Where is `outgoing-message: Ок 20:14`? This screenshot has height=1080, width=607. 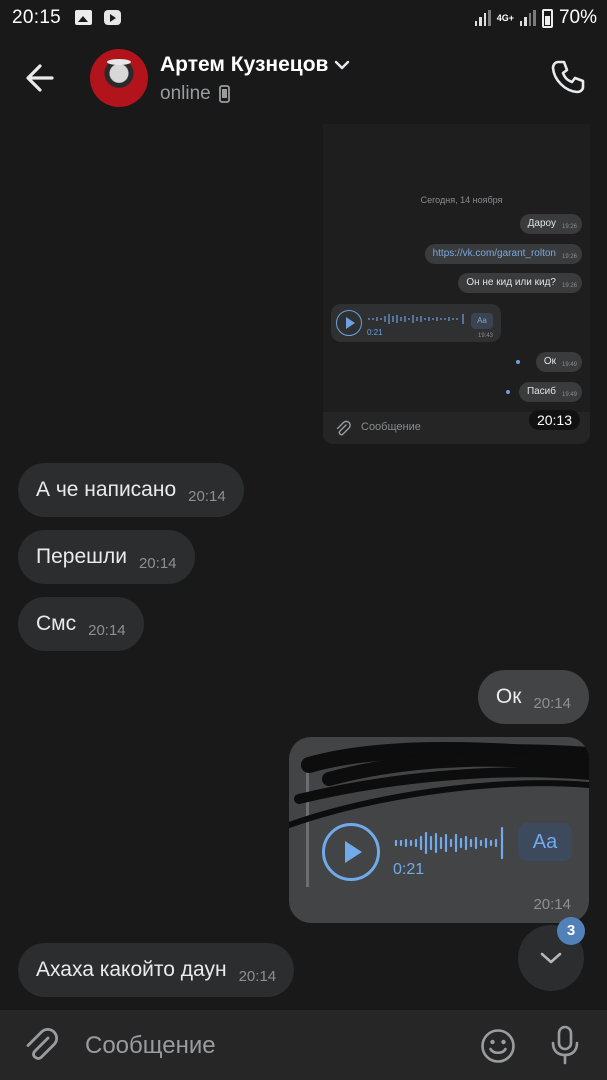 outgoing-message: Ок 20:14 is located at coordinates (533, 697).